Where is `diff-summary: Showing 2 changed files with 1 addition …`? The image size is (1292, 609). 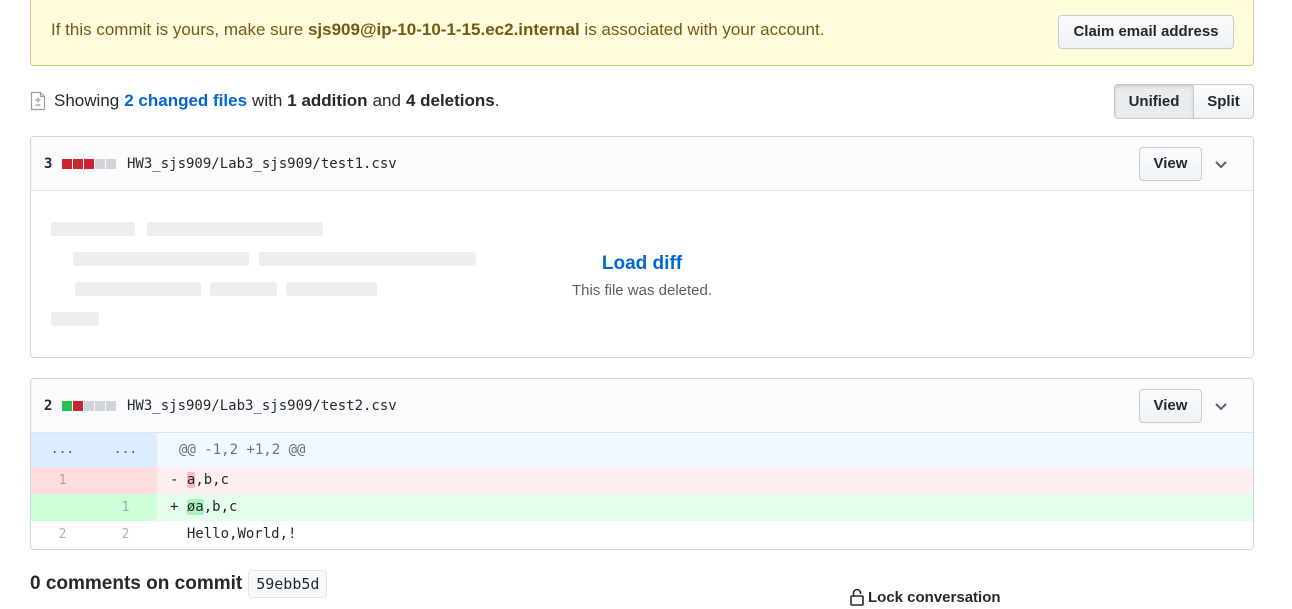 diff-summary: Showing 2 changed files with 1 addition … is located at coordinates (264, 101).